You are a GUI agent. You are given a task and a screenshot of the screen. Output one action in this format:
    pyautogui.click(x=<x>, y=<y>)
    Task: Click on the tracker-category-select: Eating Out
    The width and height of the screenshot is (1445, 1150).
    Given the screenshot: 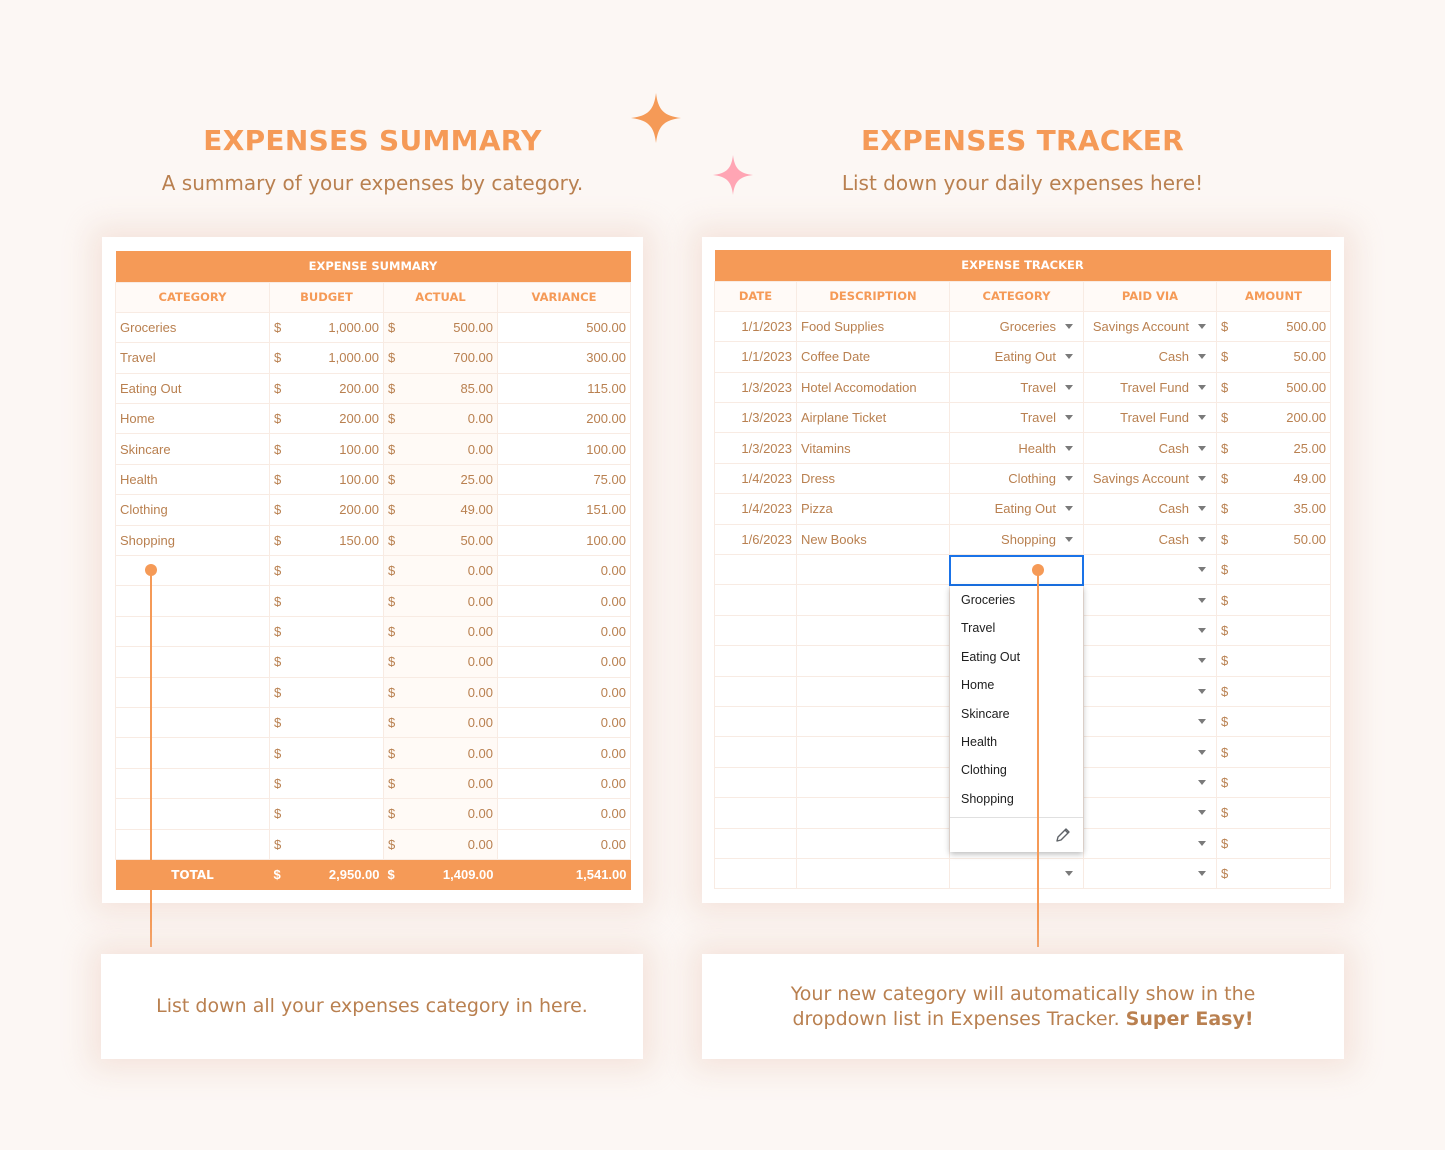 What is the action you would take?
    pyautogui.click(x=1016, y=357)
    